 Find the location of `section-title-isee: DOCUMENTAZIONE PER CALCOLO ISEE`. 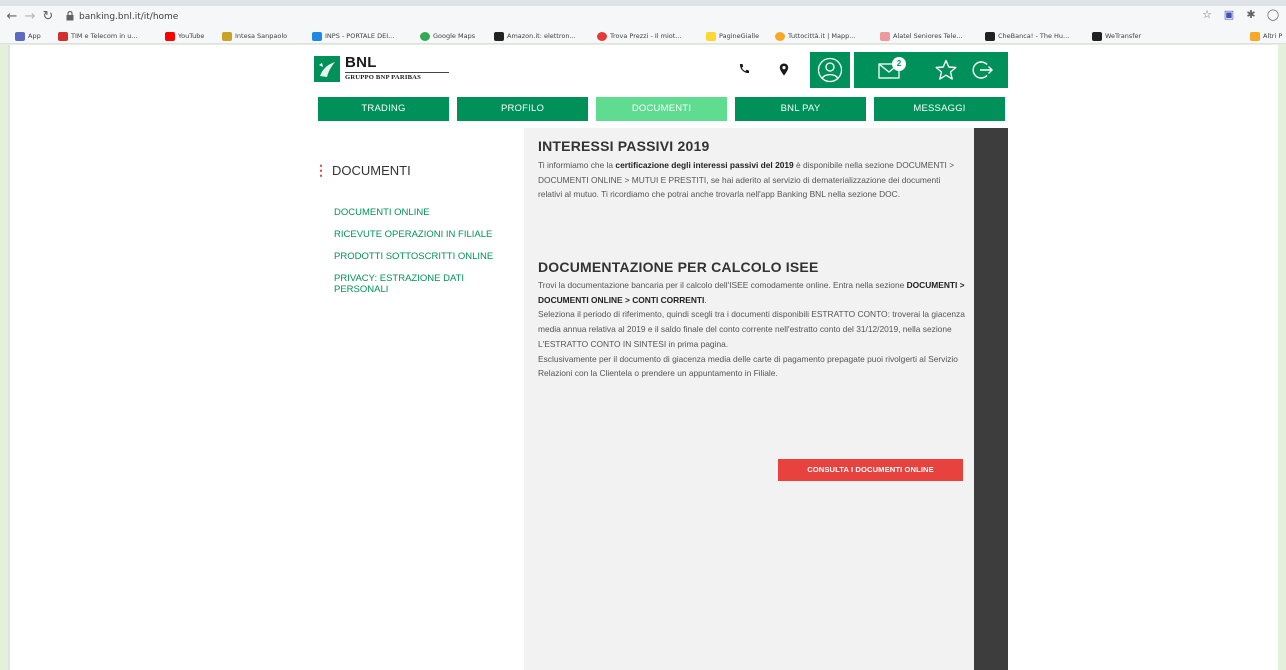

section-title-isee: DOCUMENTAZIONE PER CALCOLO ISEE is located at coordinates (678, 267).